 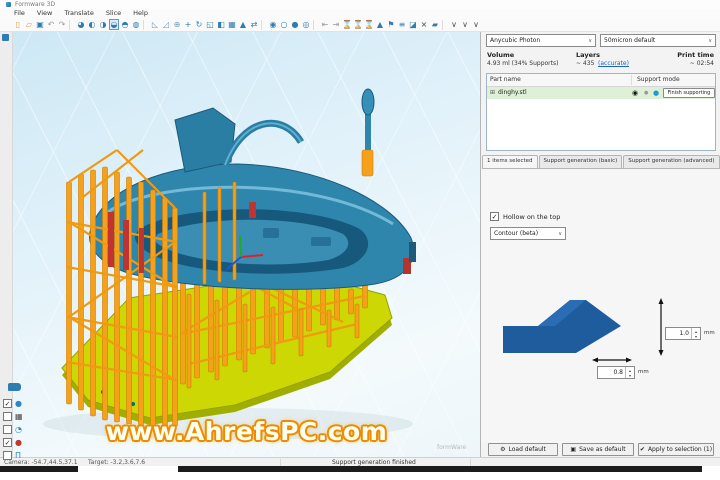 I want to click on array-icon: ▦, so click(x=232, y=24).